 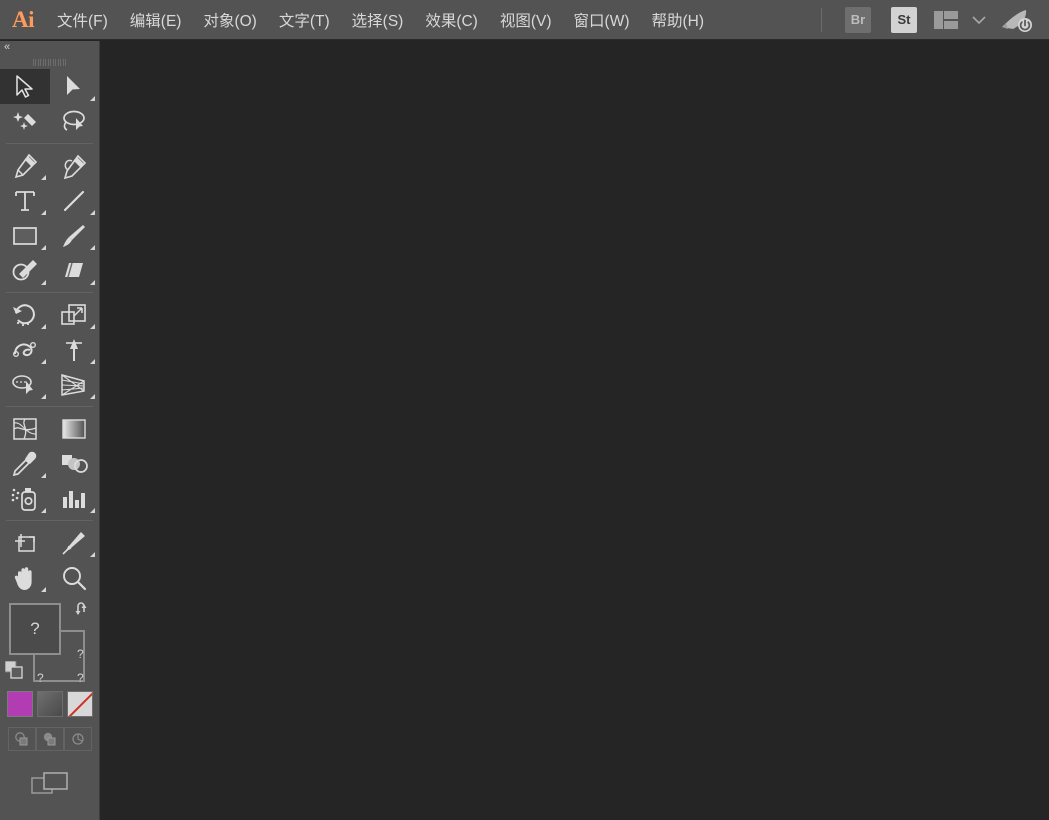 What do you see at coordinates (25, 349) in the screenshot?
I see `width-tool` at bounding box center [25, 349].